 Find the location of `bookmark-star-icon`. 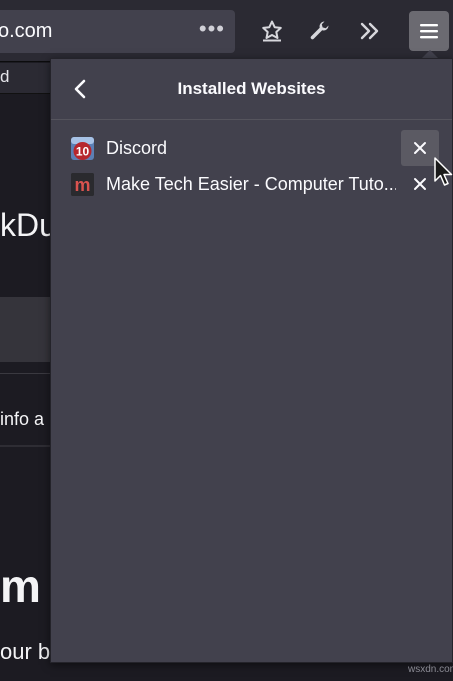

bookmark-star-icon is located at coordinates (272, 31).